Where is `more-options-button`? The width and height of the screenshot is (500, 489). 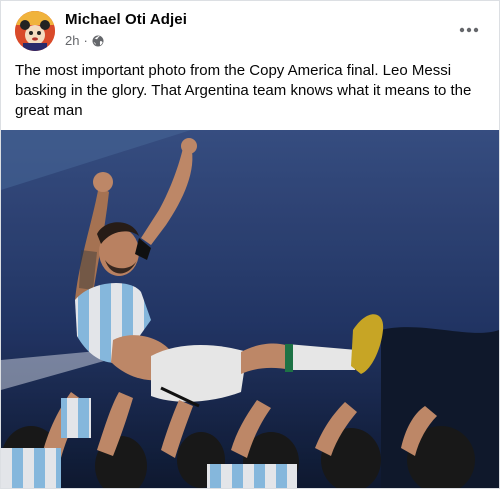
more-options-button is located at coordinates (469, 29).